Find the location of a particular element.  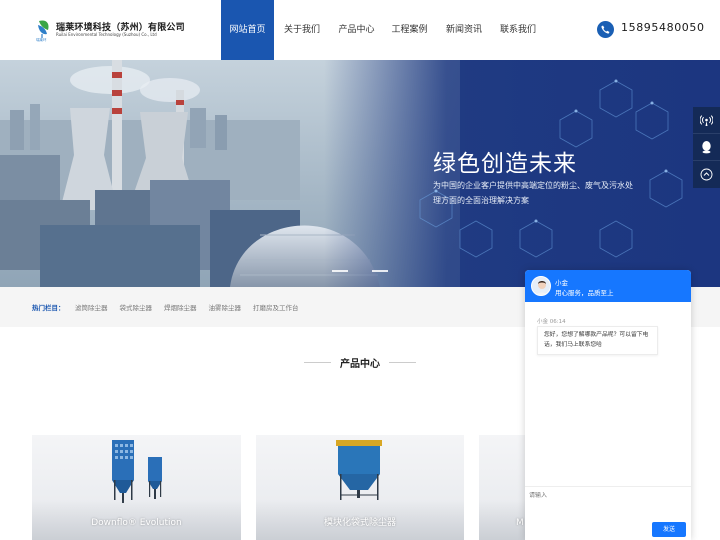

nav-cases: 工程案例 is located at coordinates (409, 30).